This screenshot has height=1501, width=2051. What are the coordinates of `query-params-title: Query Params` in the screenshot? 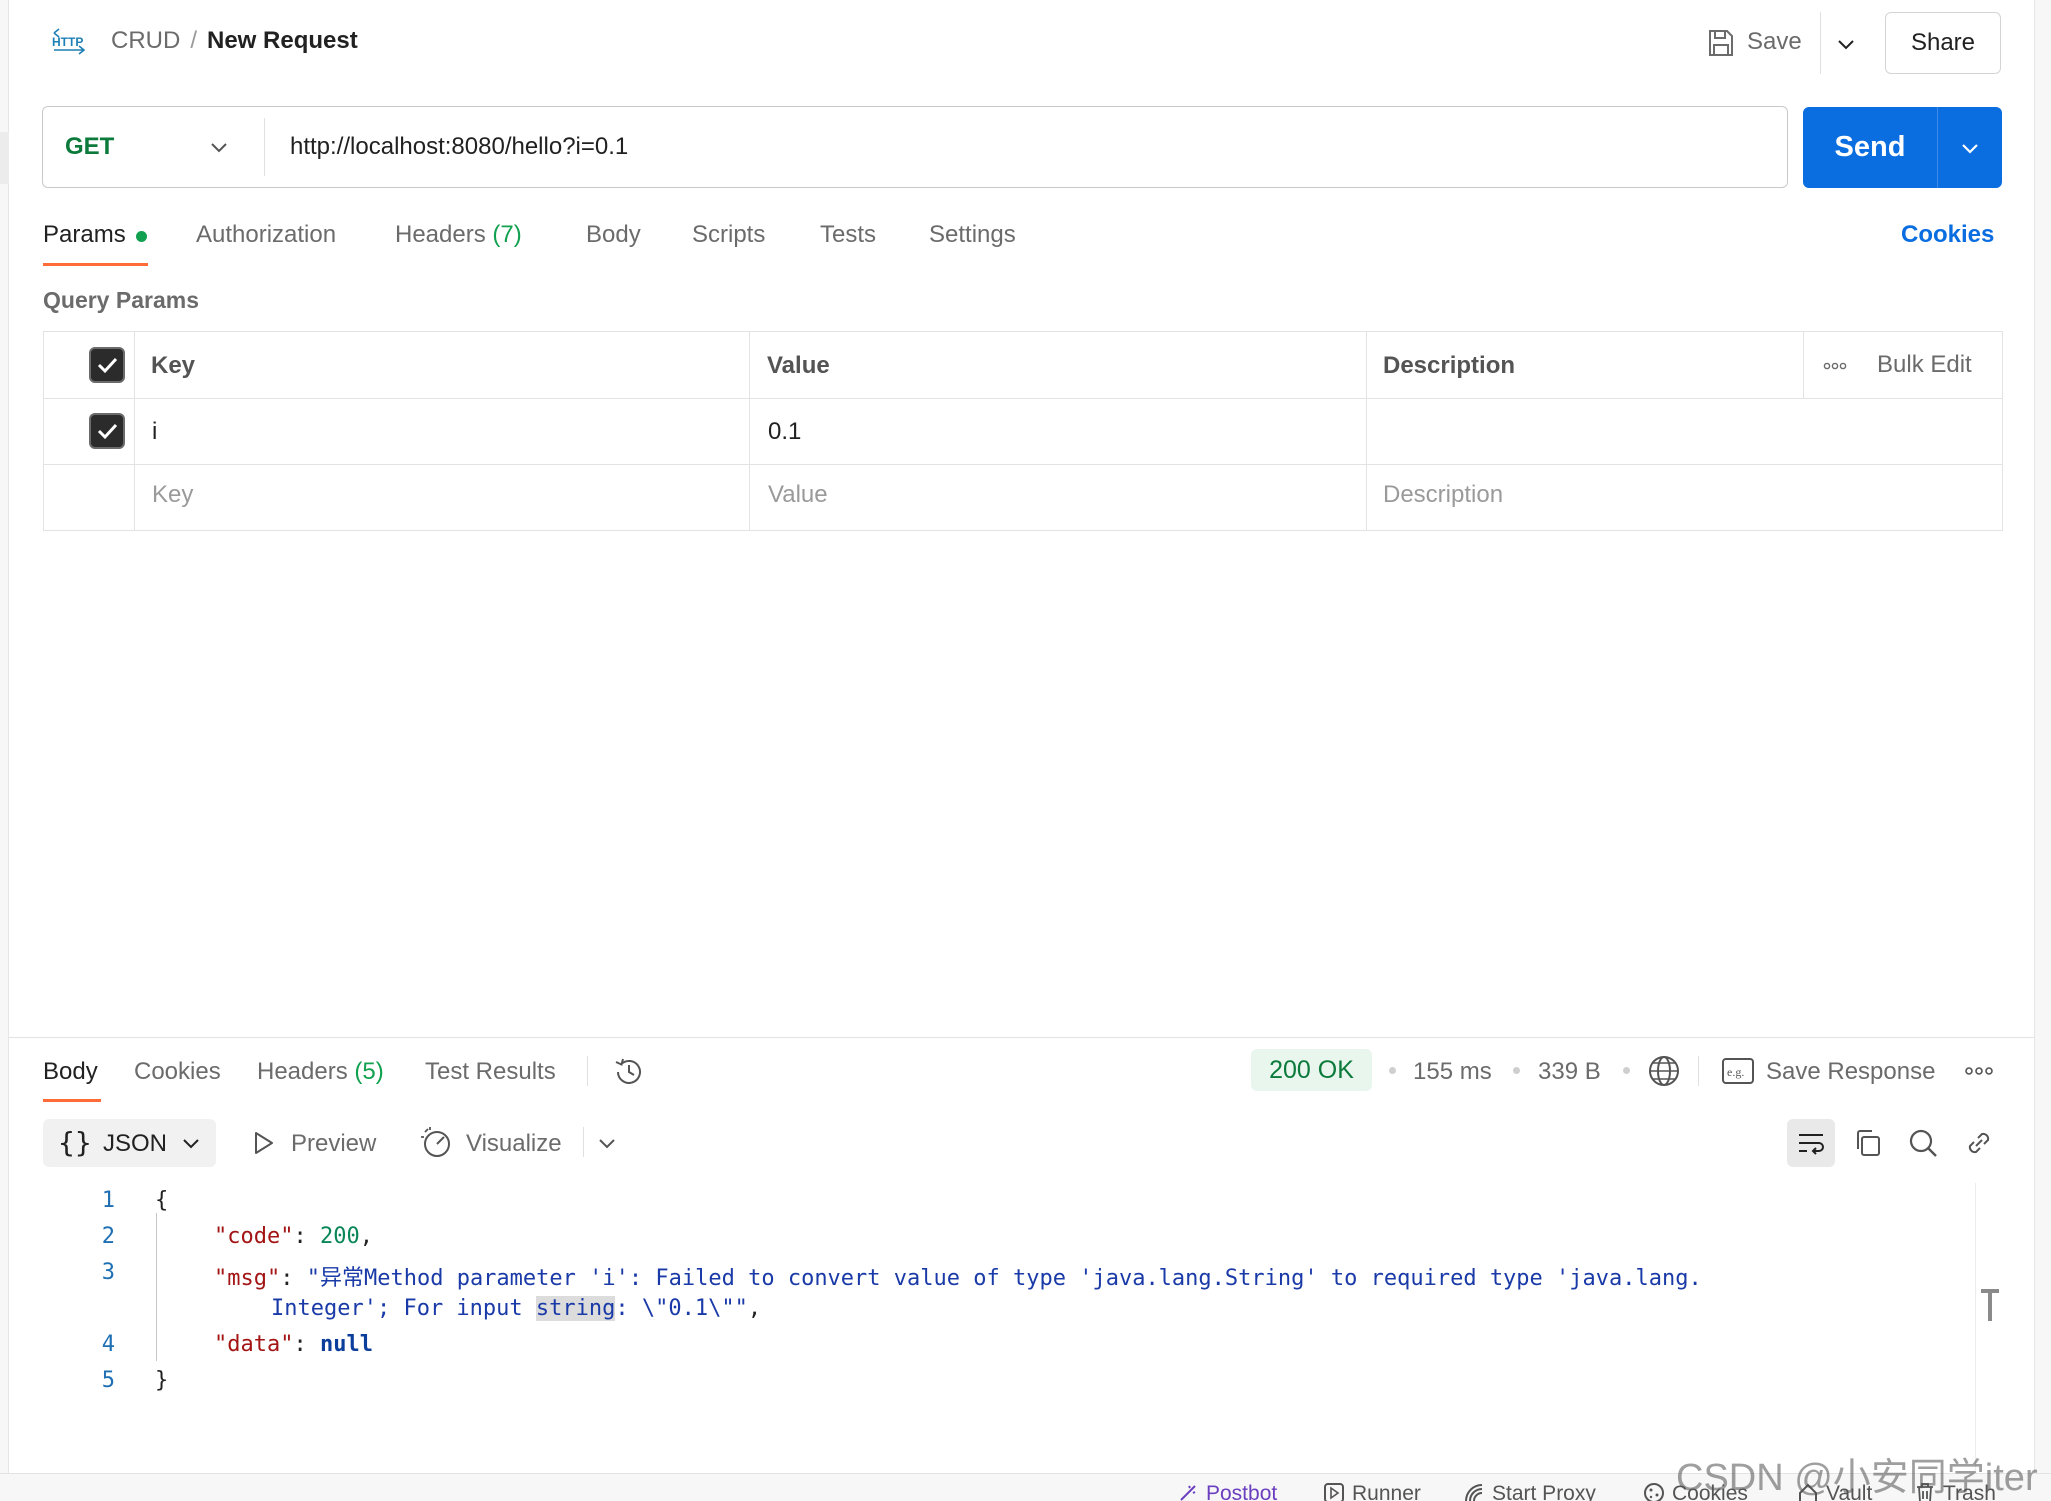 It's located at (121, 300).